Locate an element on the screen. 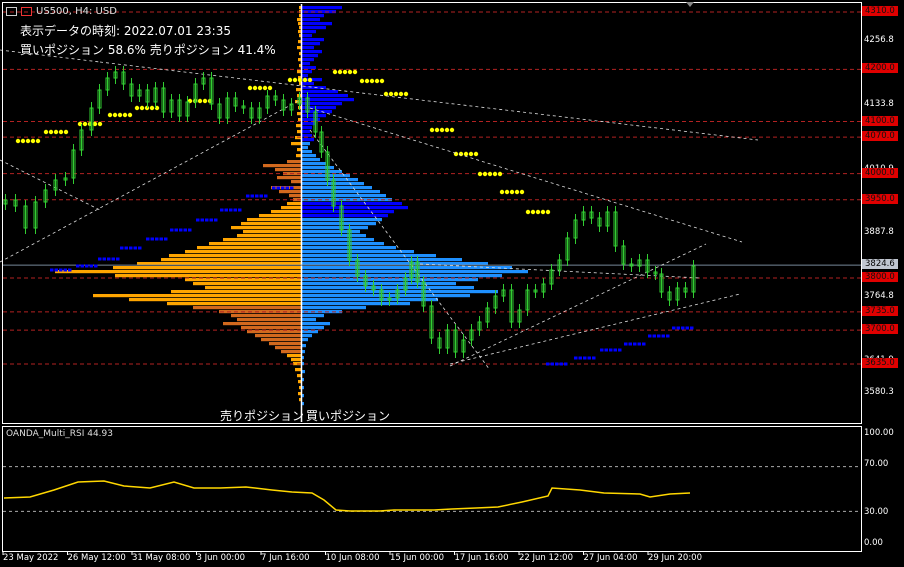 The height and width of the screenshot is (567, 904). price-axis-label: 3887.8 is located at coordinates (879, 232).